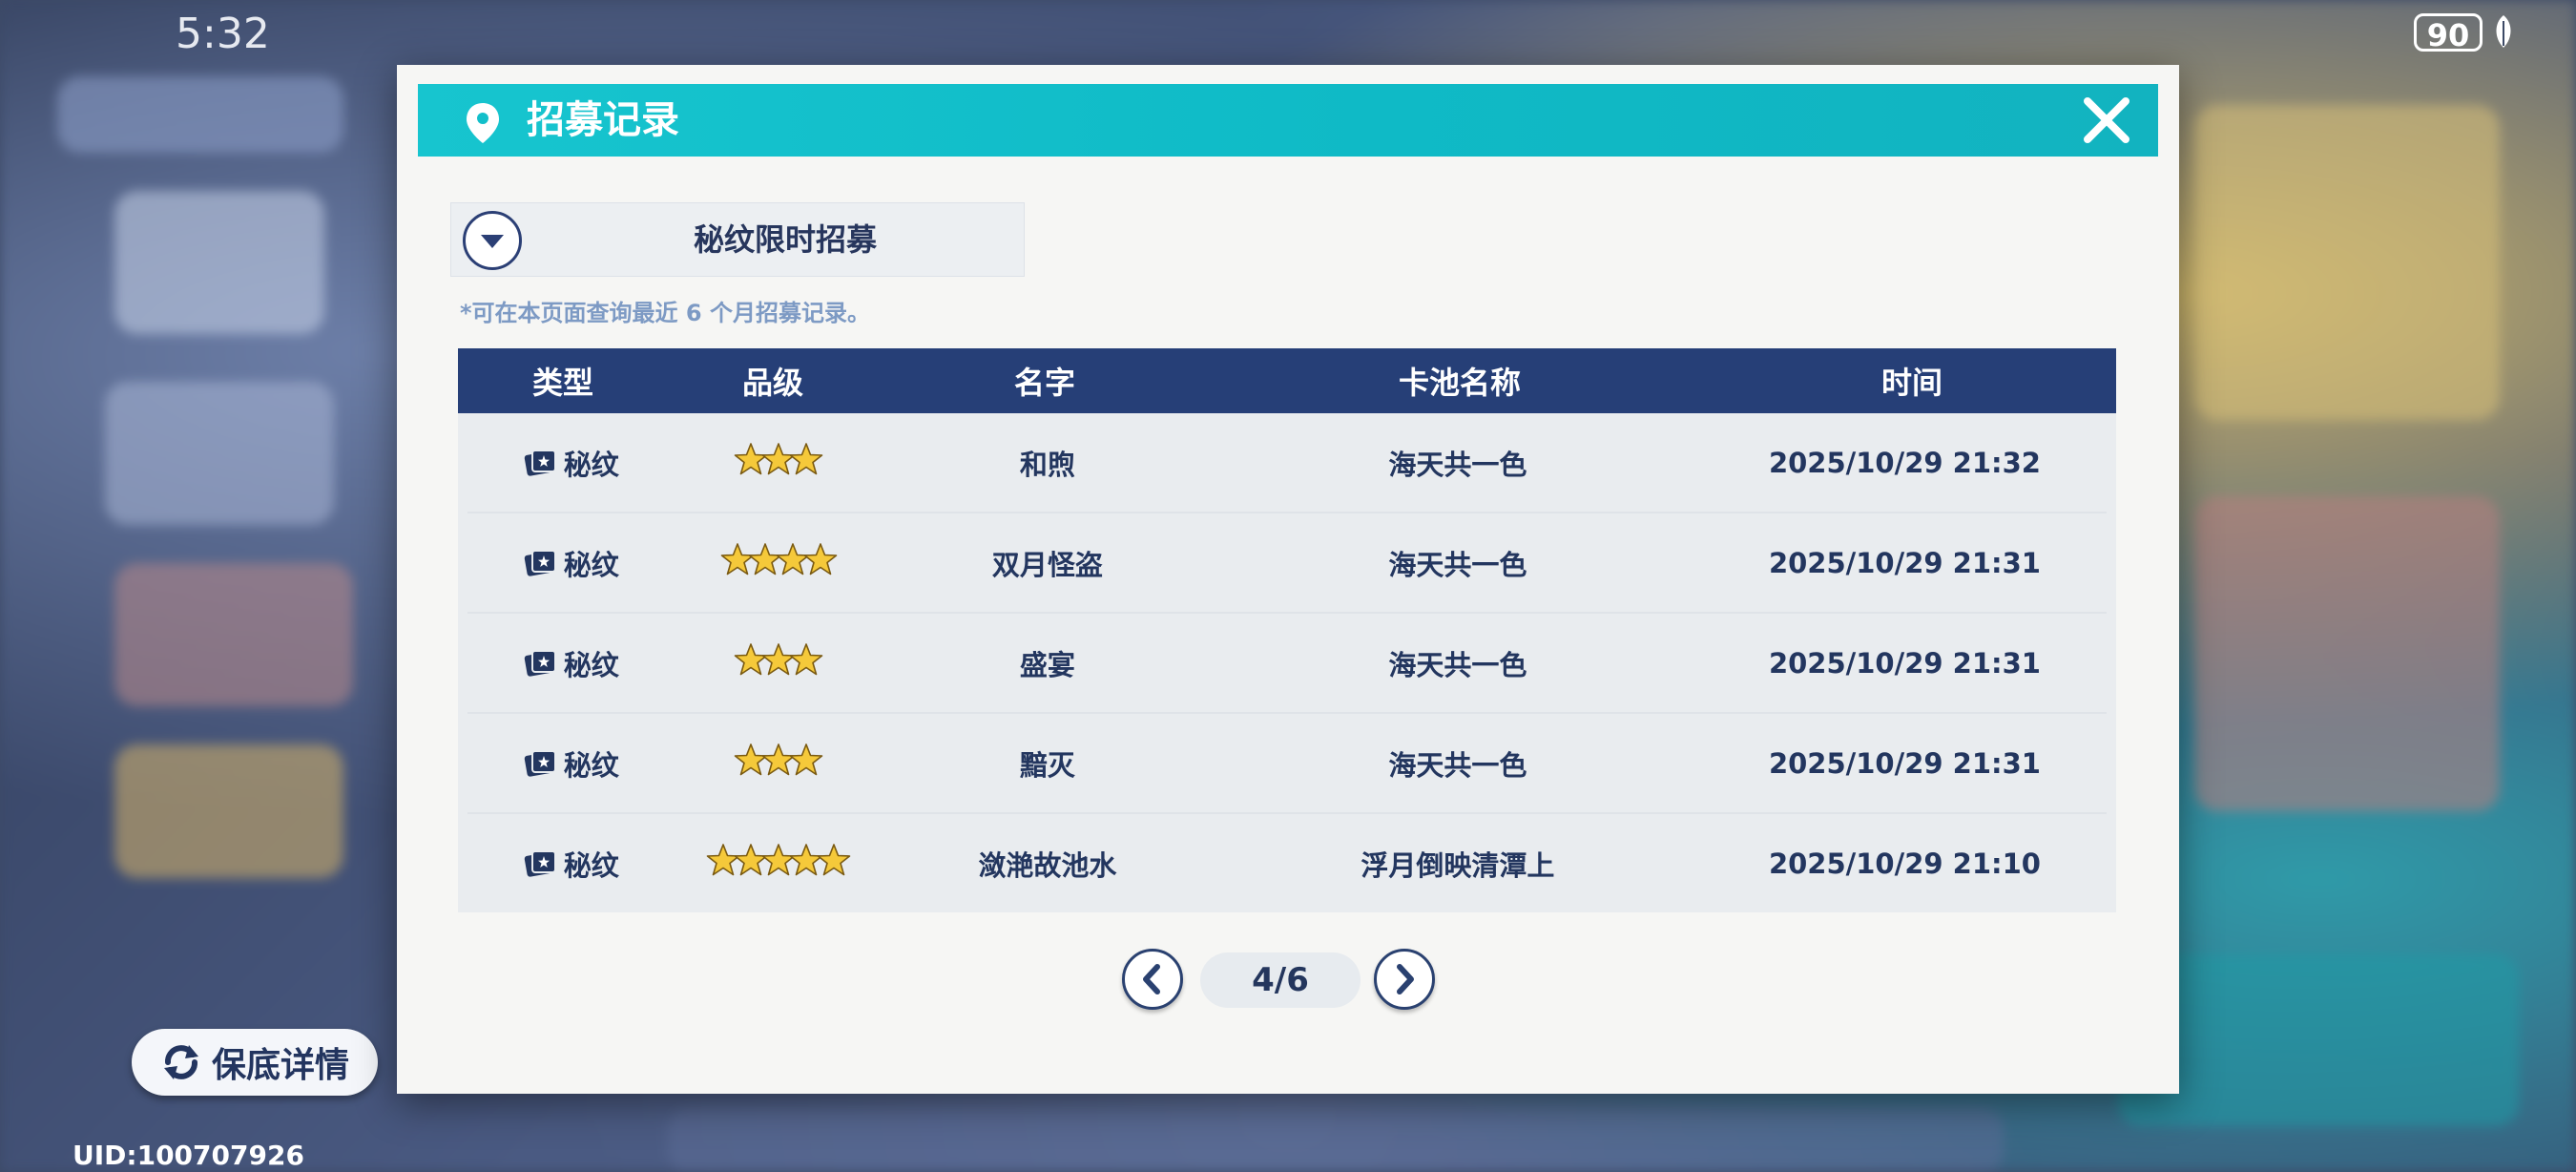  Describe the element at coordinates (1458, 865) in the screenshot. I see `cell-pool: 浮月倒映清潭上` at that location.